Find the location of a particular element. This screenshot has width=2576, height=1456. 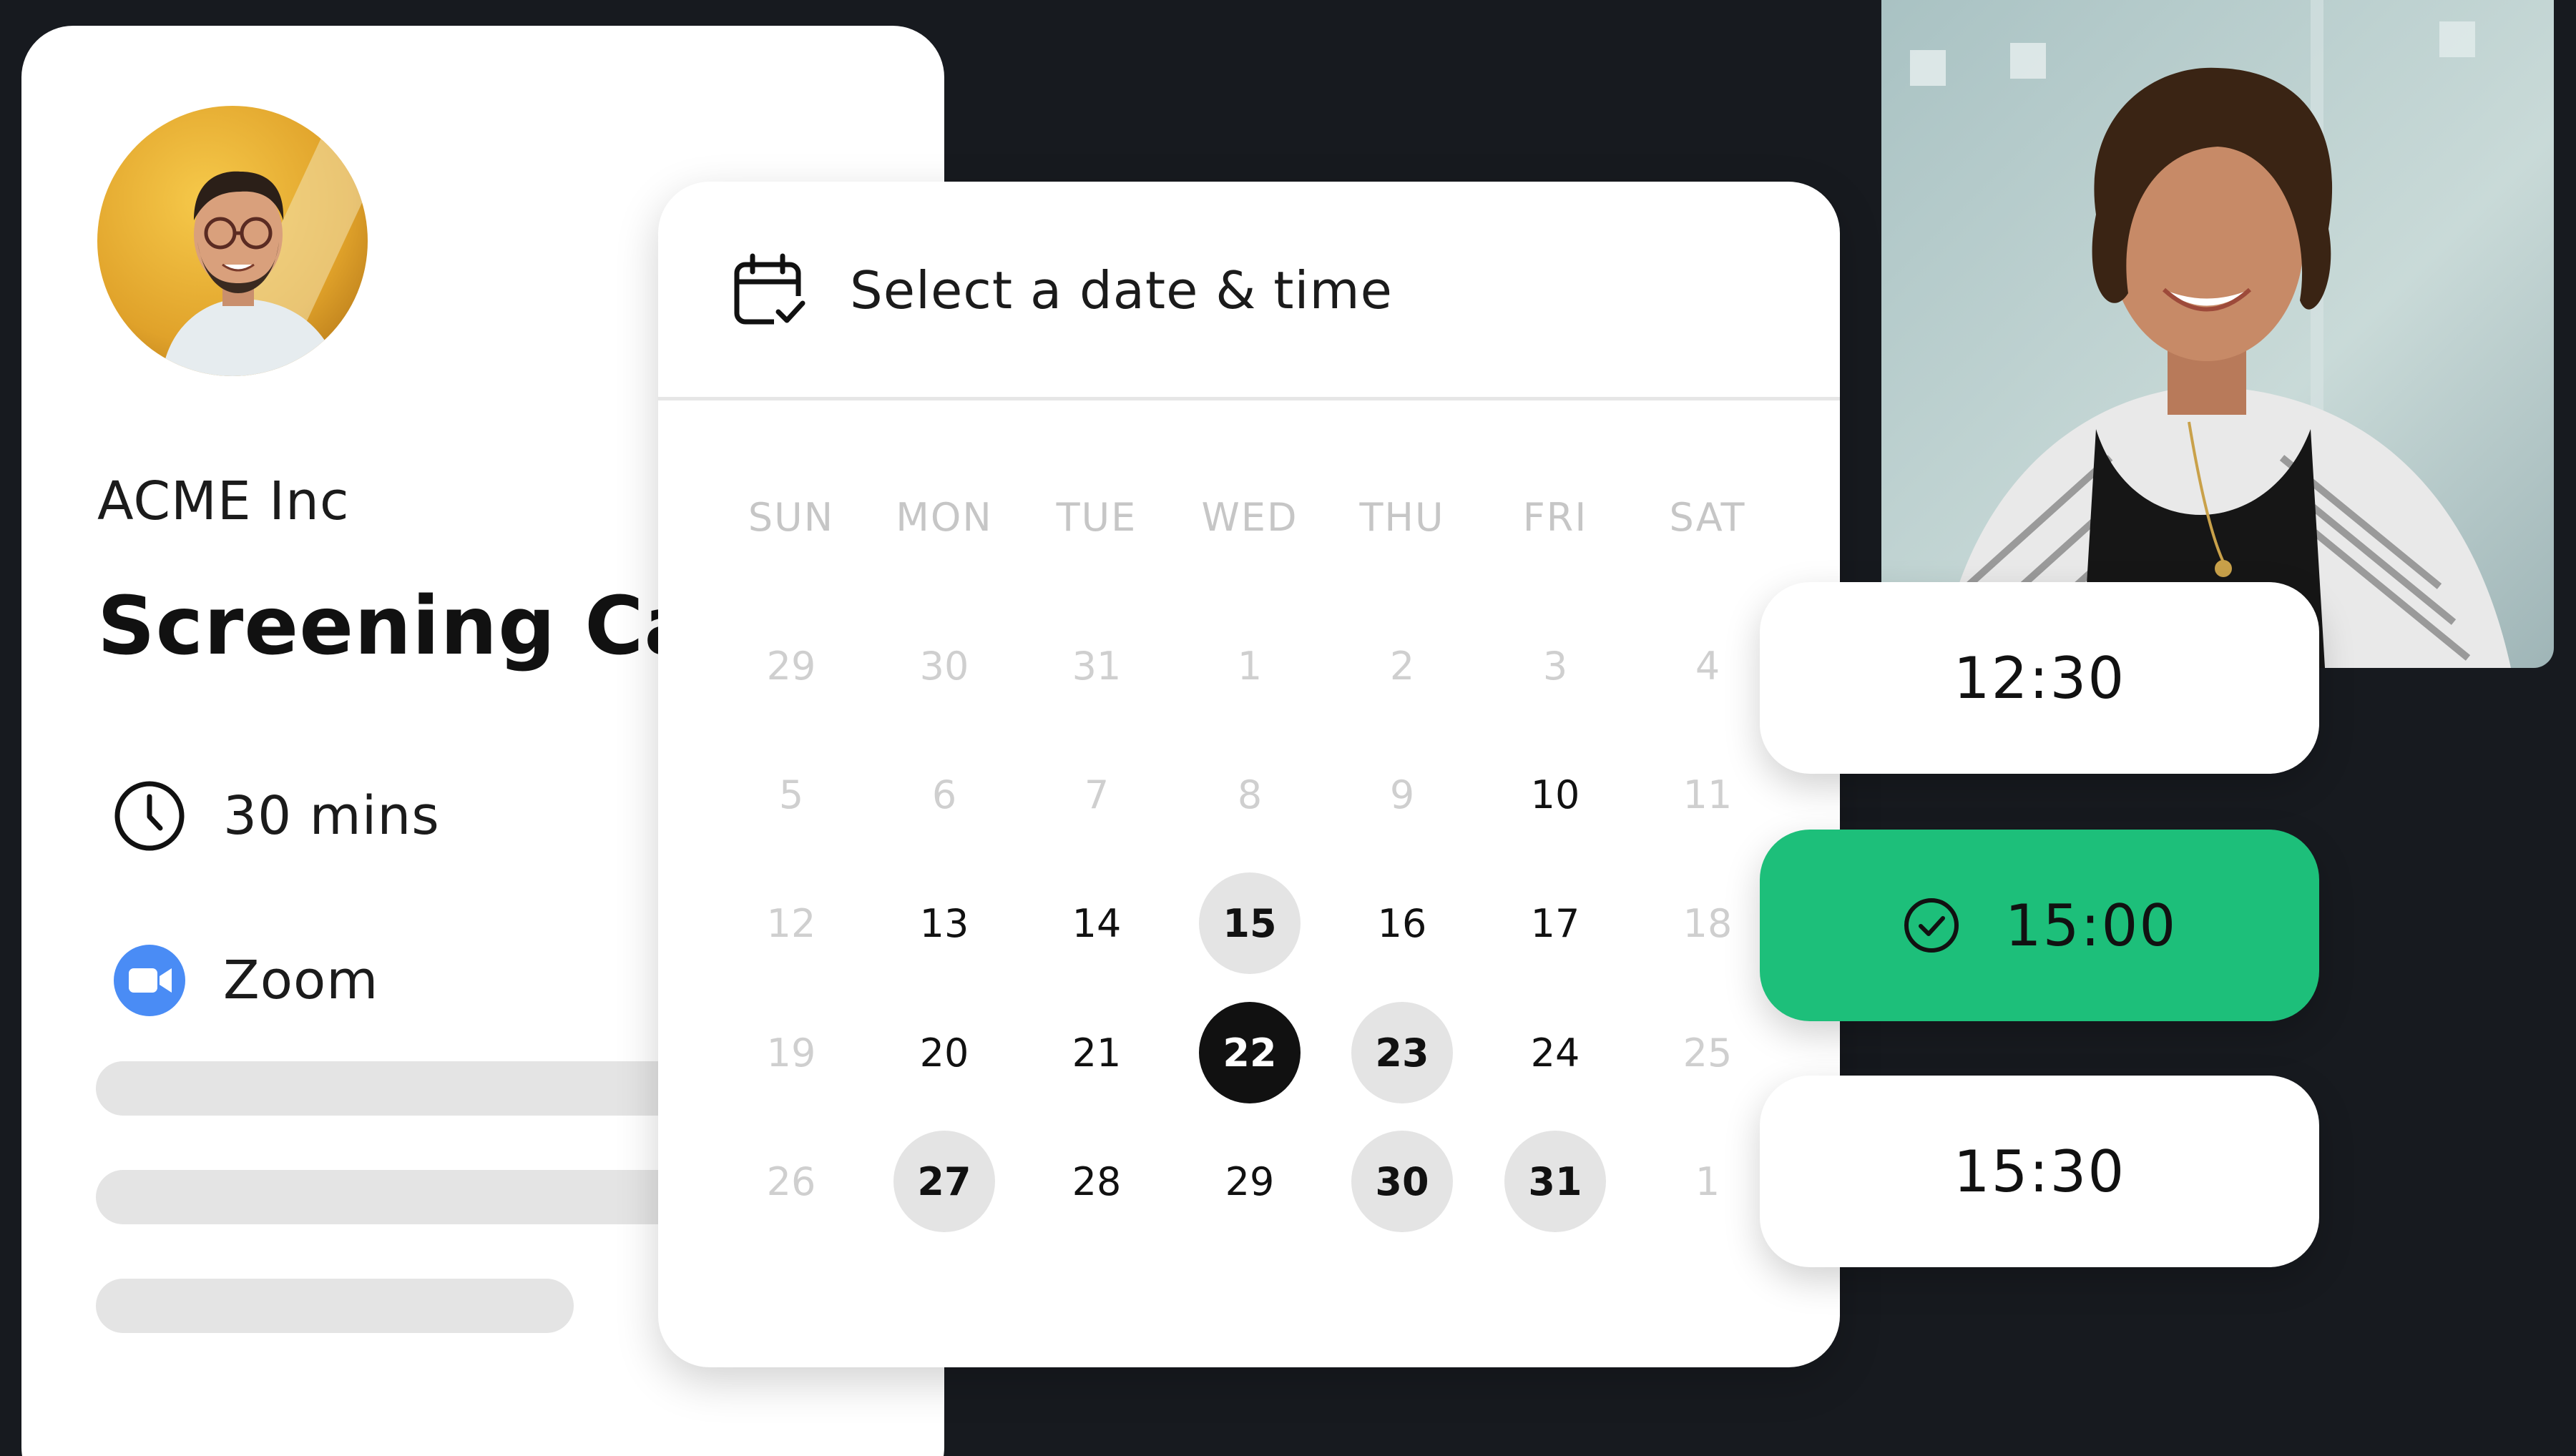

time-slot-label: 12:30 is located at coordinates (2039, 678).